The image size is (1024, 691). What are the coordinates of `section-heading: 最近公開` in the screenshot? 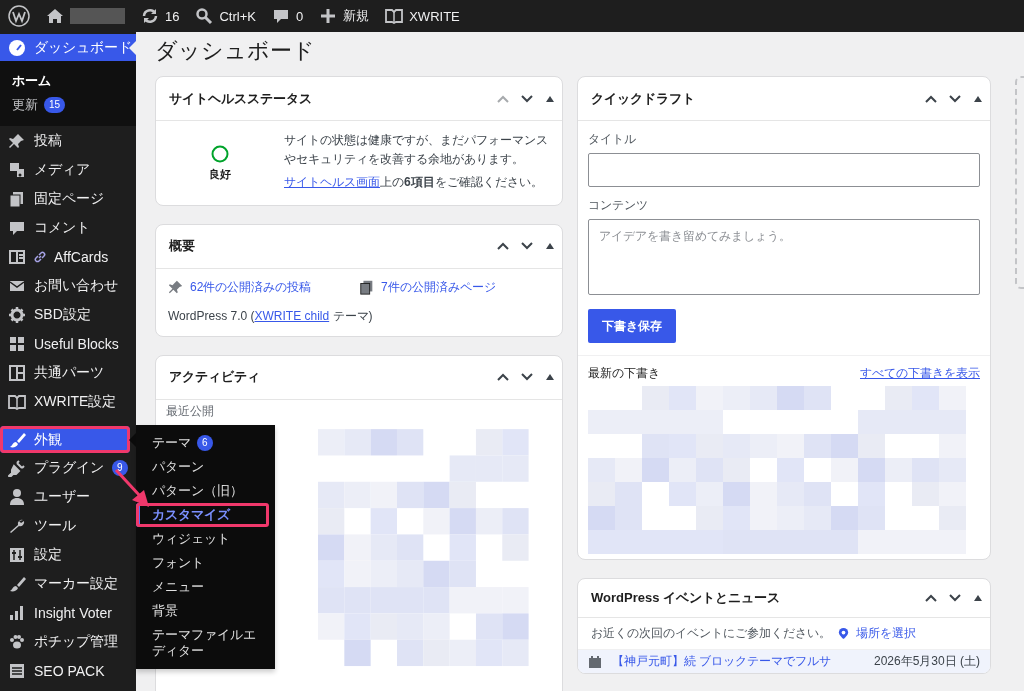 It's located at (190, 411).